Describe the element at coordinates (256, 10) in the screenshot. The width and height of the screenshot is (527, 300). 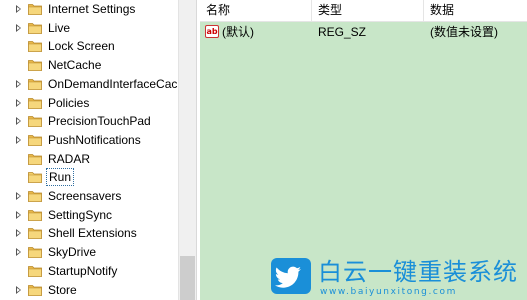
I see `column-header-name: 名称` at that location.